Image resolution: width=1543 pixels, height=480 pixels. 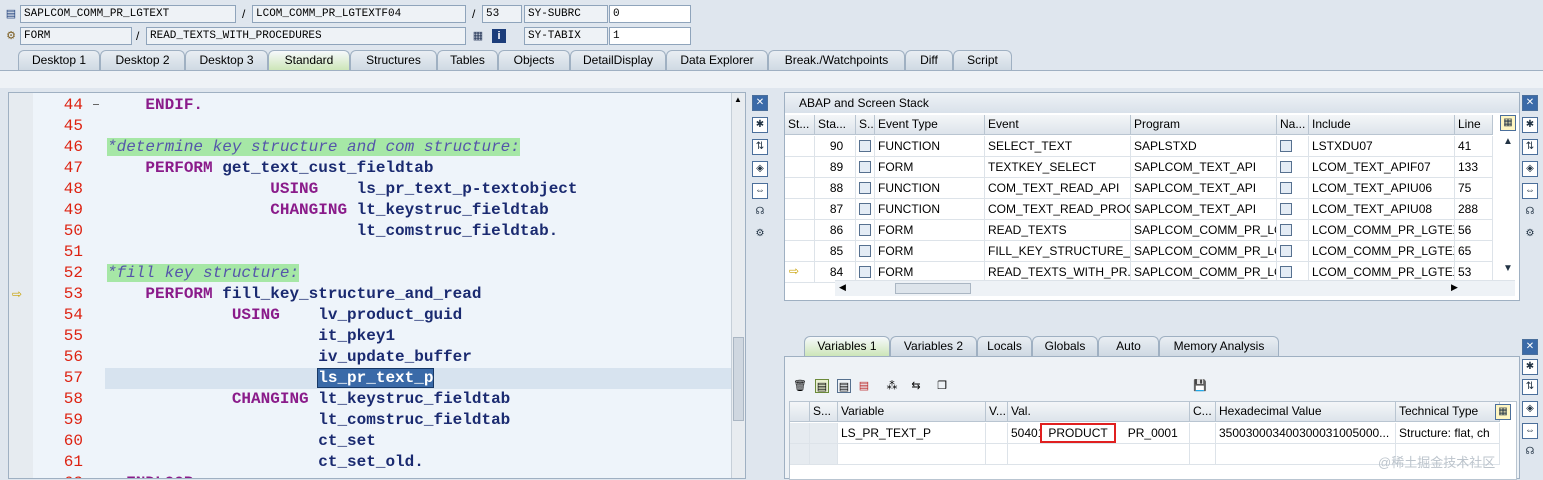 I want to click on tab-standard: Standard, so click(x=309, y=60).